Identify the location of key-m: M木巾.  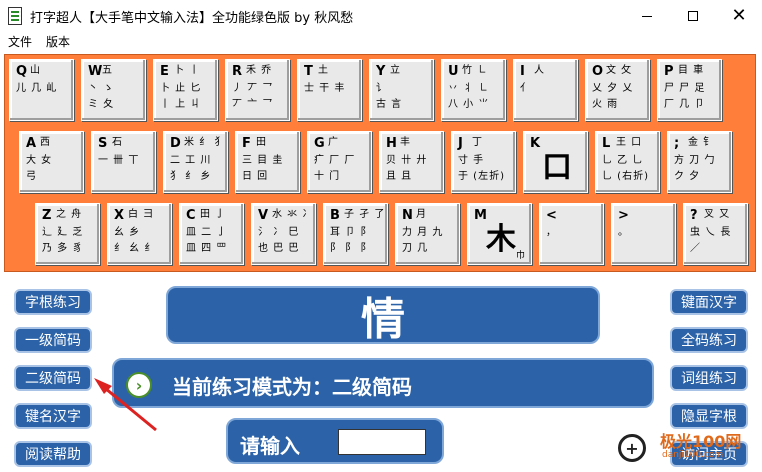
(499, 234).